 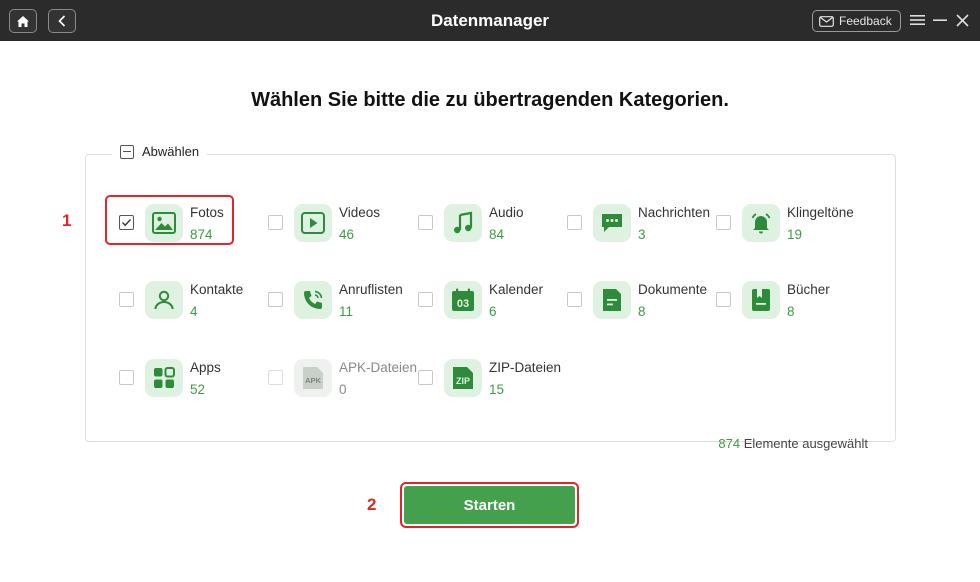 I want to click on checkbox-klingeltoene, so click(x=723, y=222).